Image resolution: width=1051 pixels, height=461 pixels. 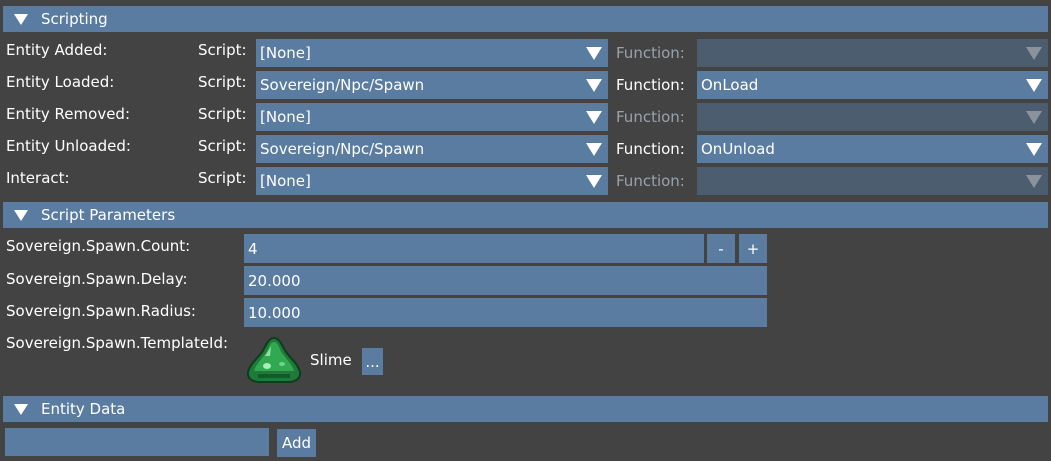 I want to click on spawn-delay-value: 20.000, so click(x=274, y=280).